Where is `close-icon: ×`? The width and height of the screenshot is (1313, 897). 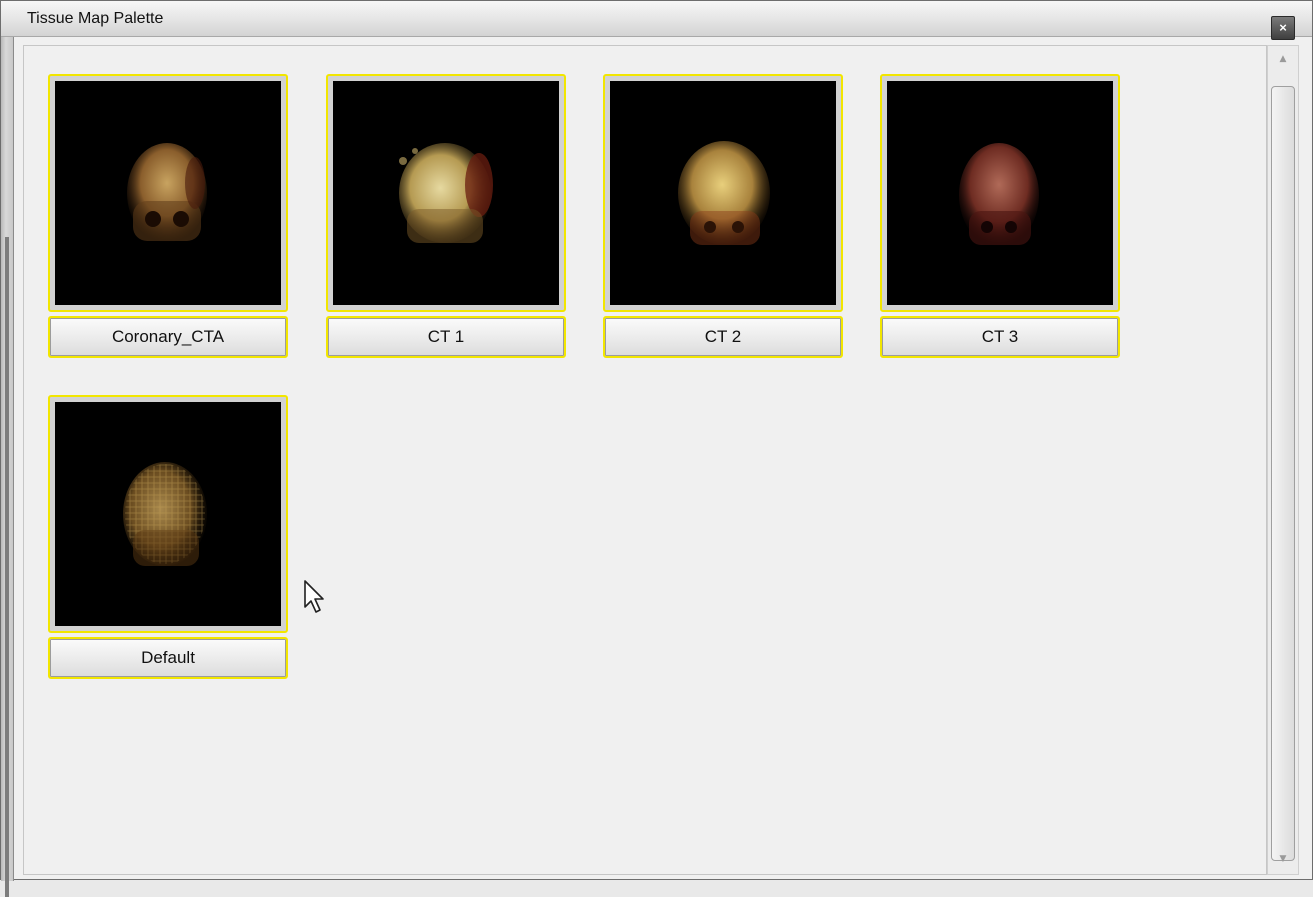
close-icon: × is located at coordinates (1283, 27).